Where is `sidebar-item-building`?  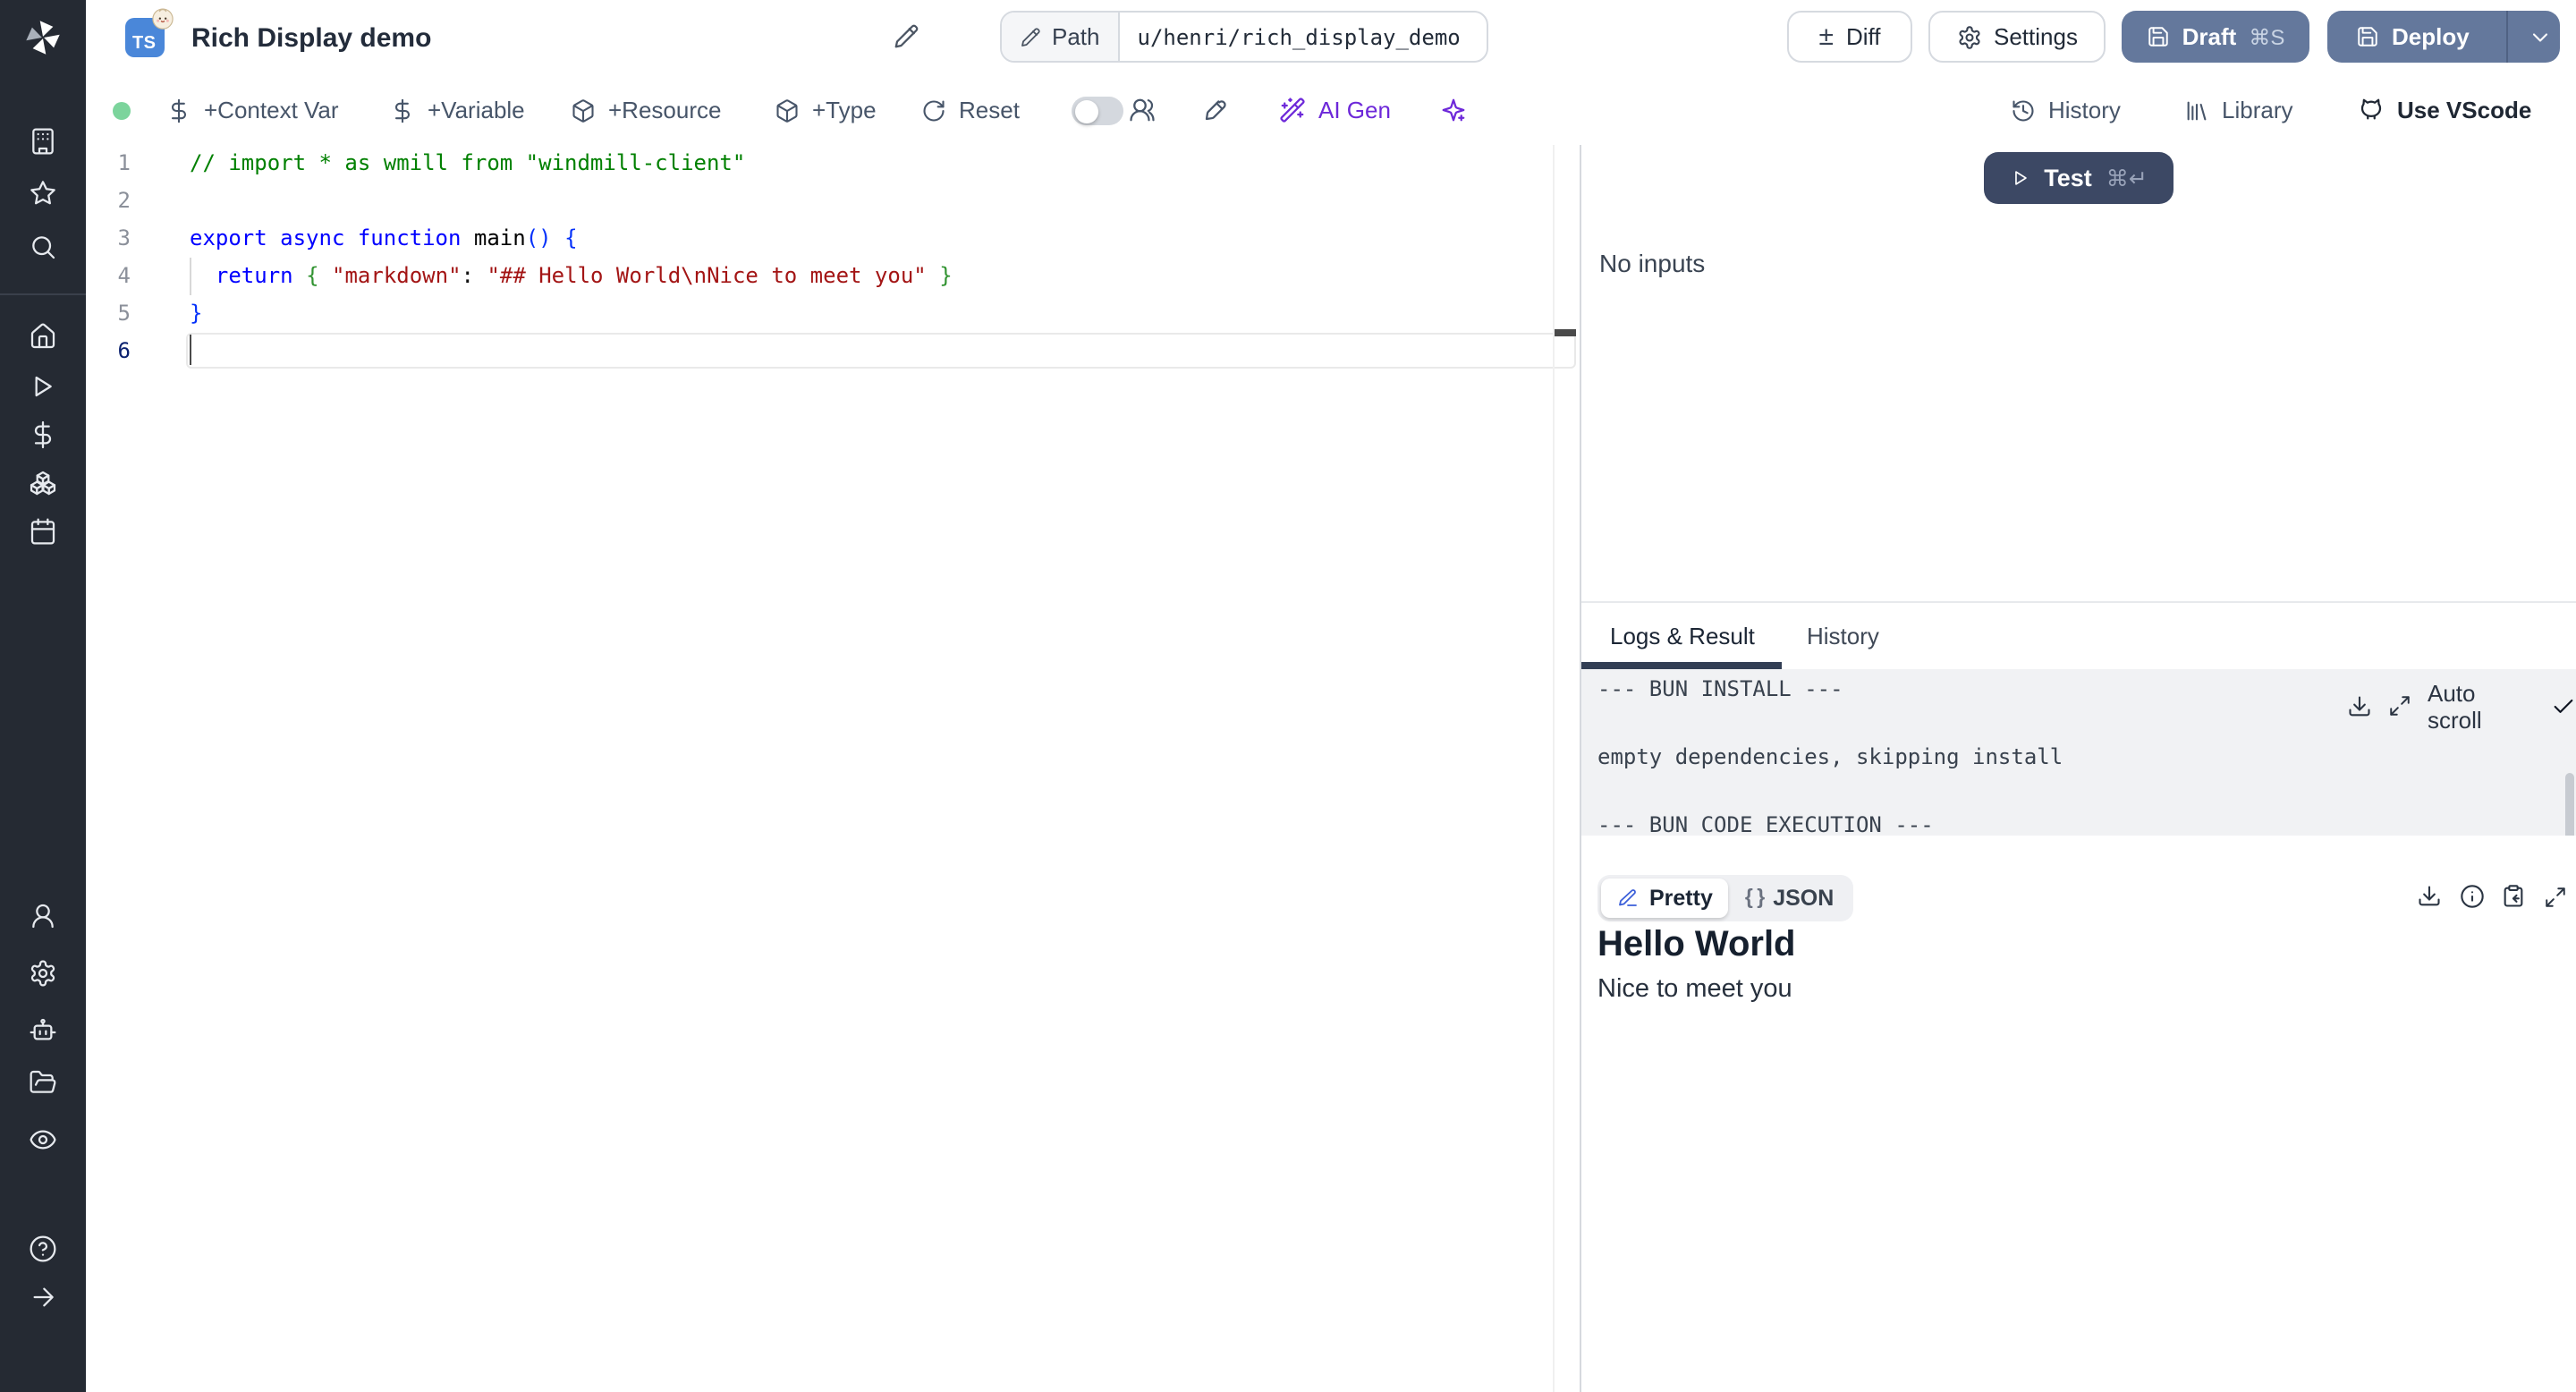
sidebar-item-building is located at coordinates (43, 141).